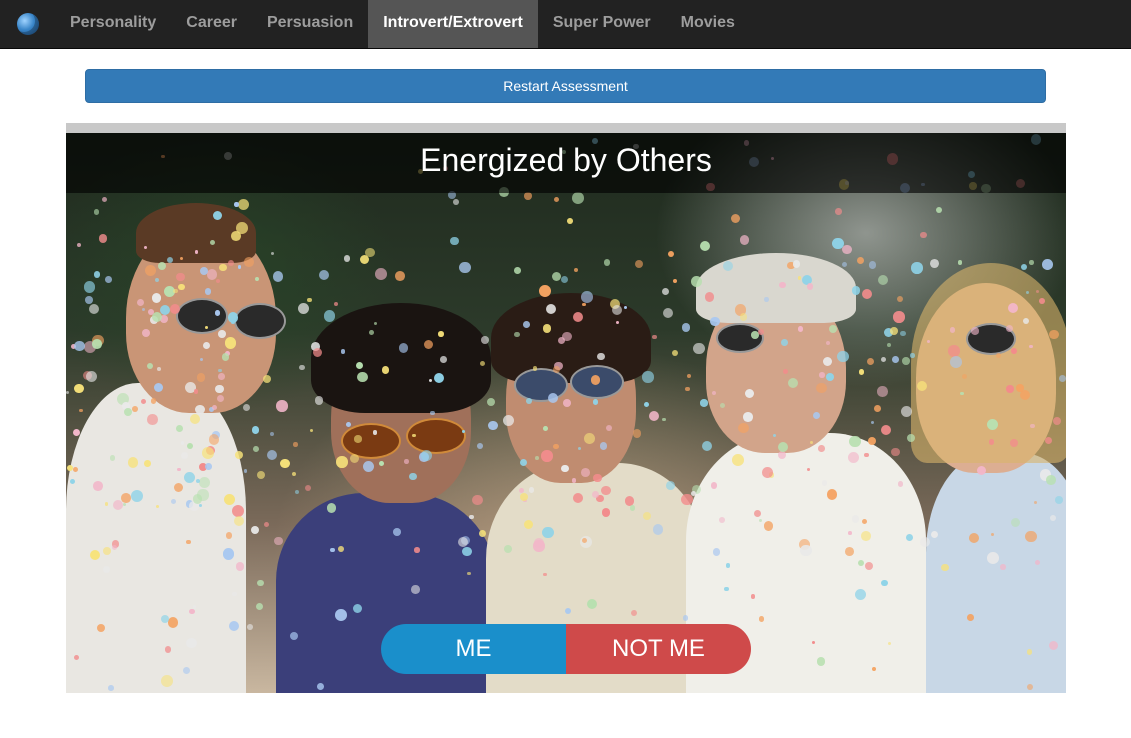 This screenshot has width=1131, height=738. Describe the element at coordinates (310, 24) in the screenshot. I see `nav-item-persuasion: Persuasion` at that location.